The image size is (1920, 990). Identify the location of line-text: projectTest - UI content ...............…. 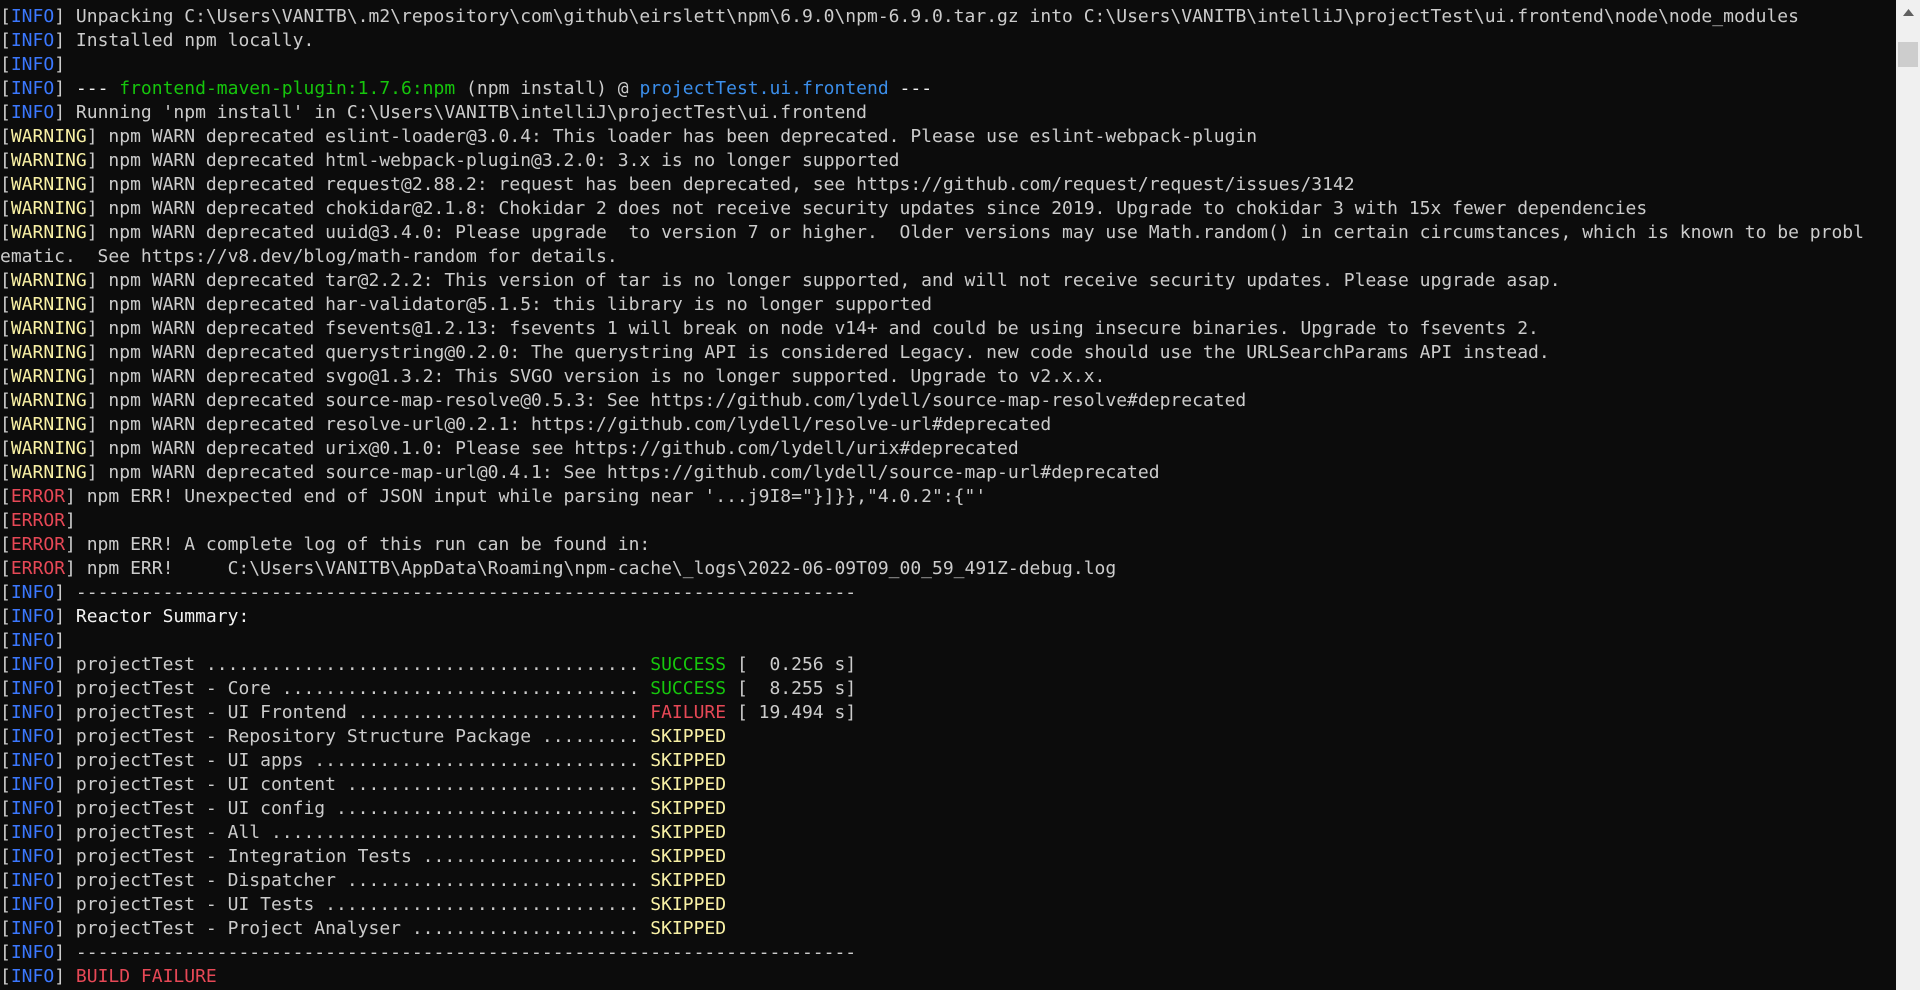
(363, 784).